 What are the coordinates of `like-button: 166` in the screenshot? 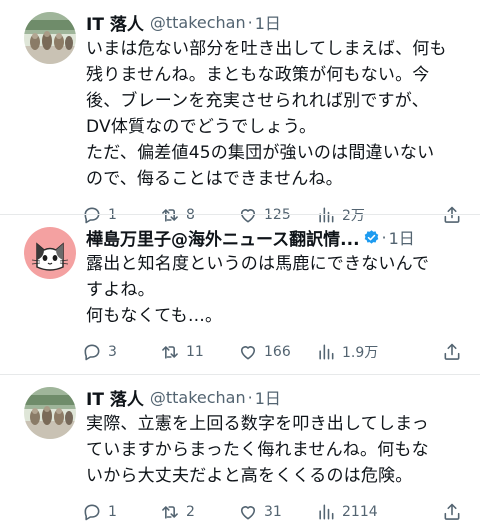 It's located at (277, 352).